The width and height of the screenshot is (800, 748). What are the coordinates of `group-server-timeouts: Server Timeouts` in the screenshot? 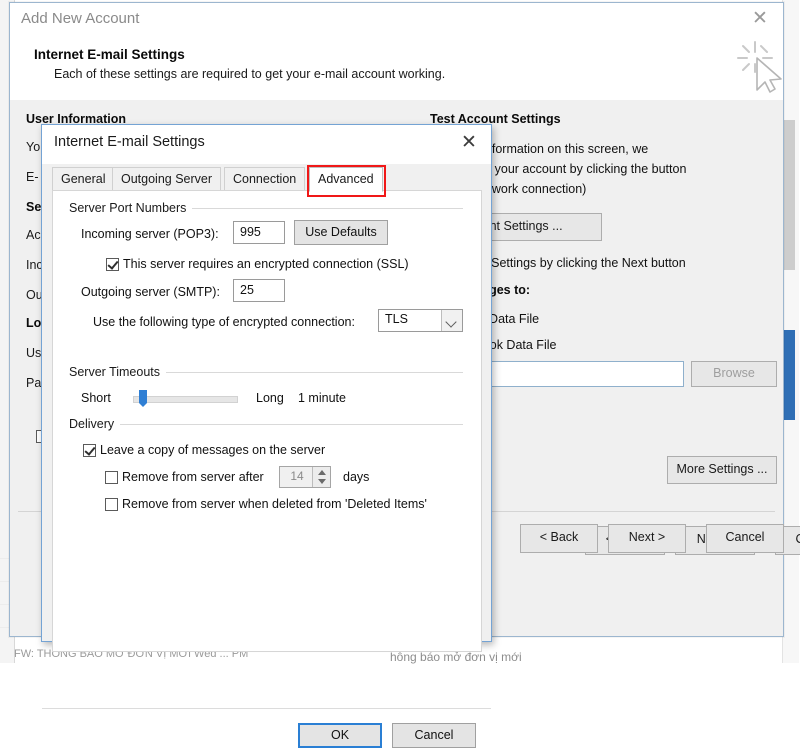 It's located at (118, 372).